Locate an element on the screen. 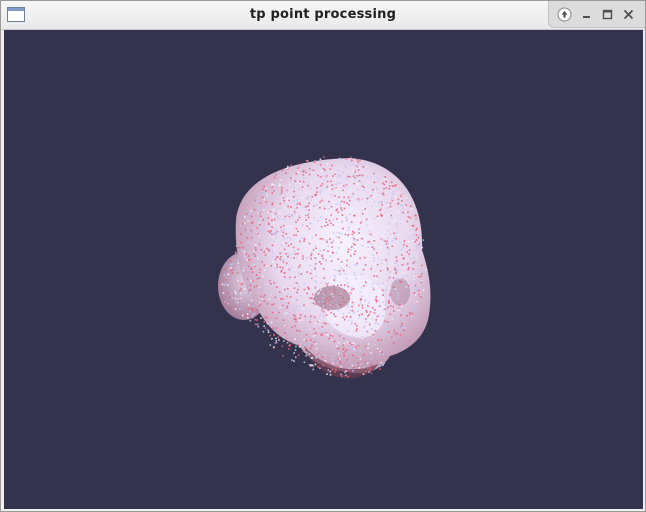  up-icon is located at coordinates (564, 14).